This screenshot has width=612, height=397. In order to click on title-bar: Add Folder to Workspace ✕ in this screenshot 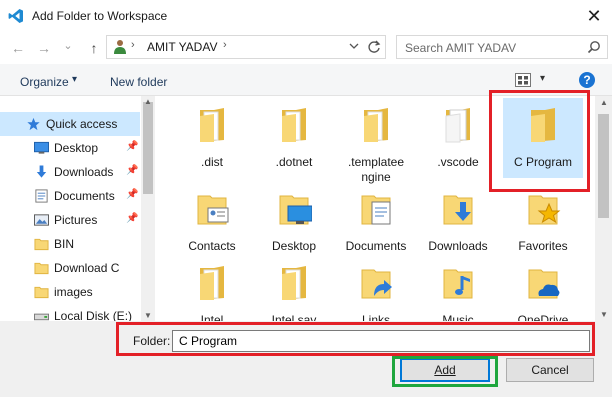, I will do `click(306, 16)`.